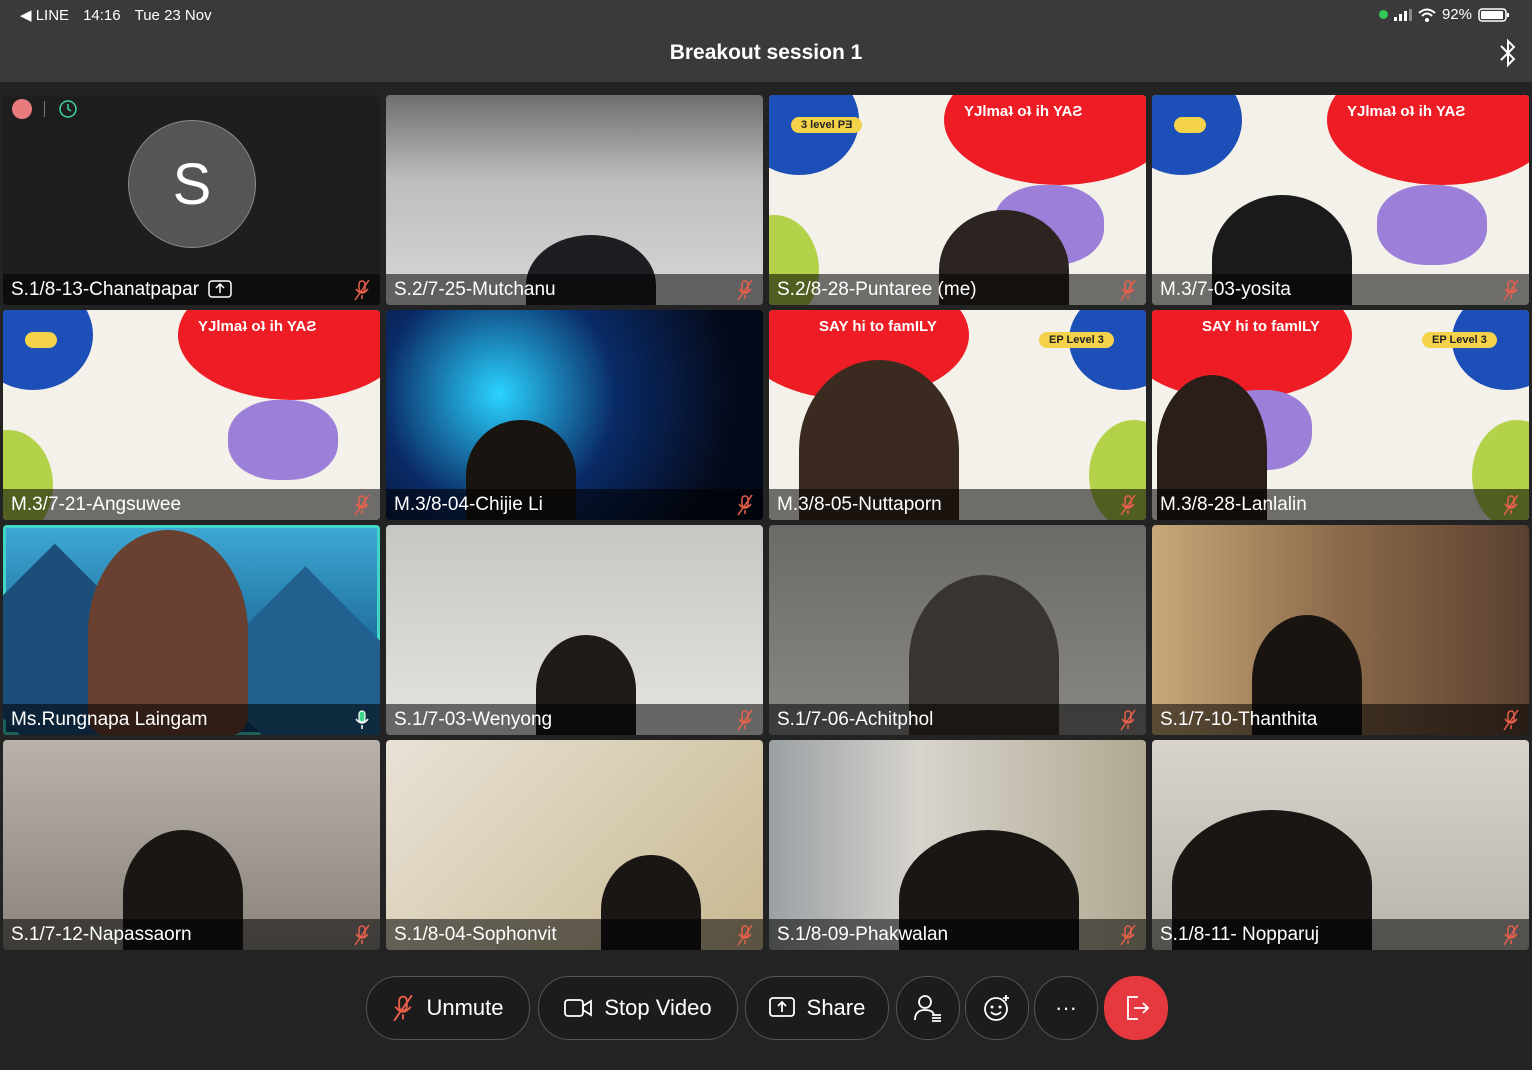 The width and height of the screenshot is (1532, 1070). I want to click on name-bar: M.3/7-21-Angsuwee, so click(191, 504).